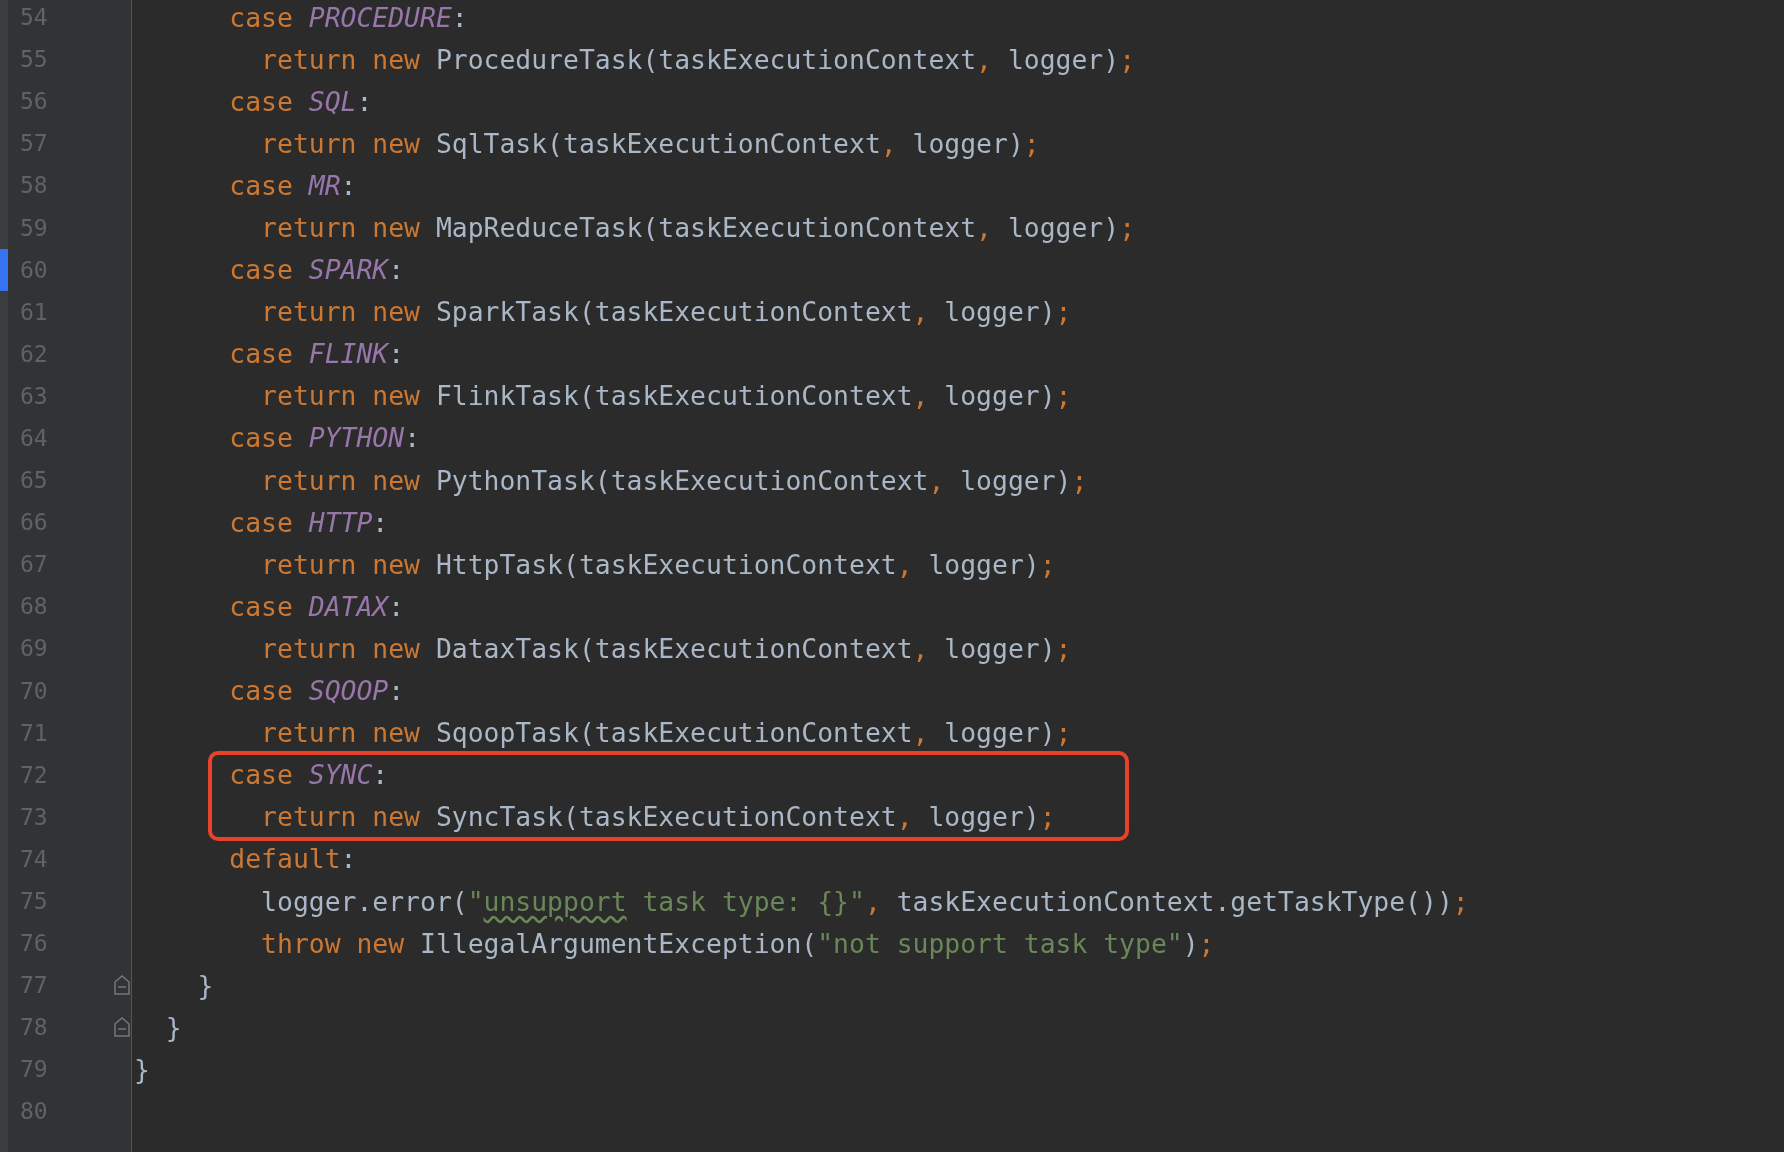 This screenshot has width=1784, height=1152. What do you see at coordinates (864, 901) in the screenshot?
I see `code-line: logger.error("unsupport task type: {}", taskExecutionContext.getTaskType());` at bounding box center [864, 901].